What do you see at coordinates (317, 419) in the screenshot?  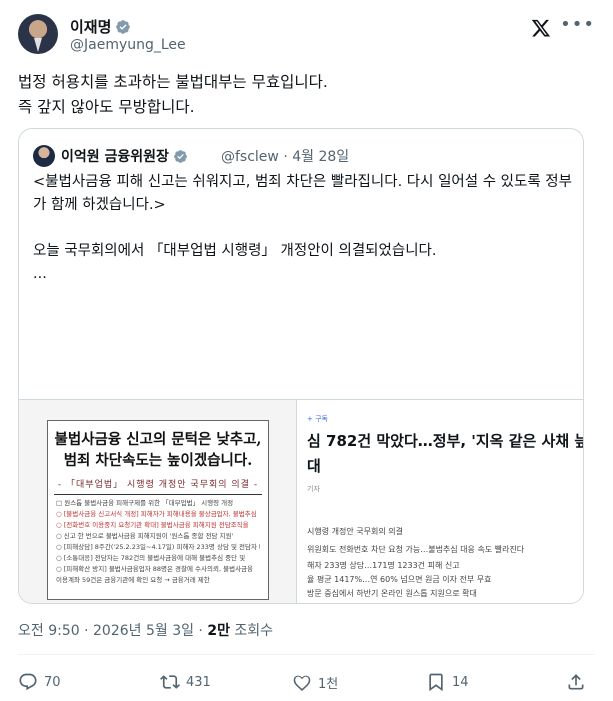 I see `news-section: + 구독` at bounding box center [317, 419].